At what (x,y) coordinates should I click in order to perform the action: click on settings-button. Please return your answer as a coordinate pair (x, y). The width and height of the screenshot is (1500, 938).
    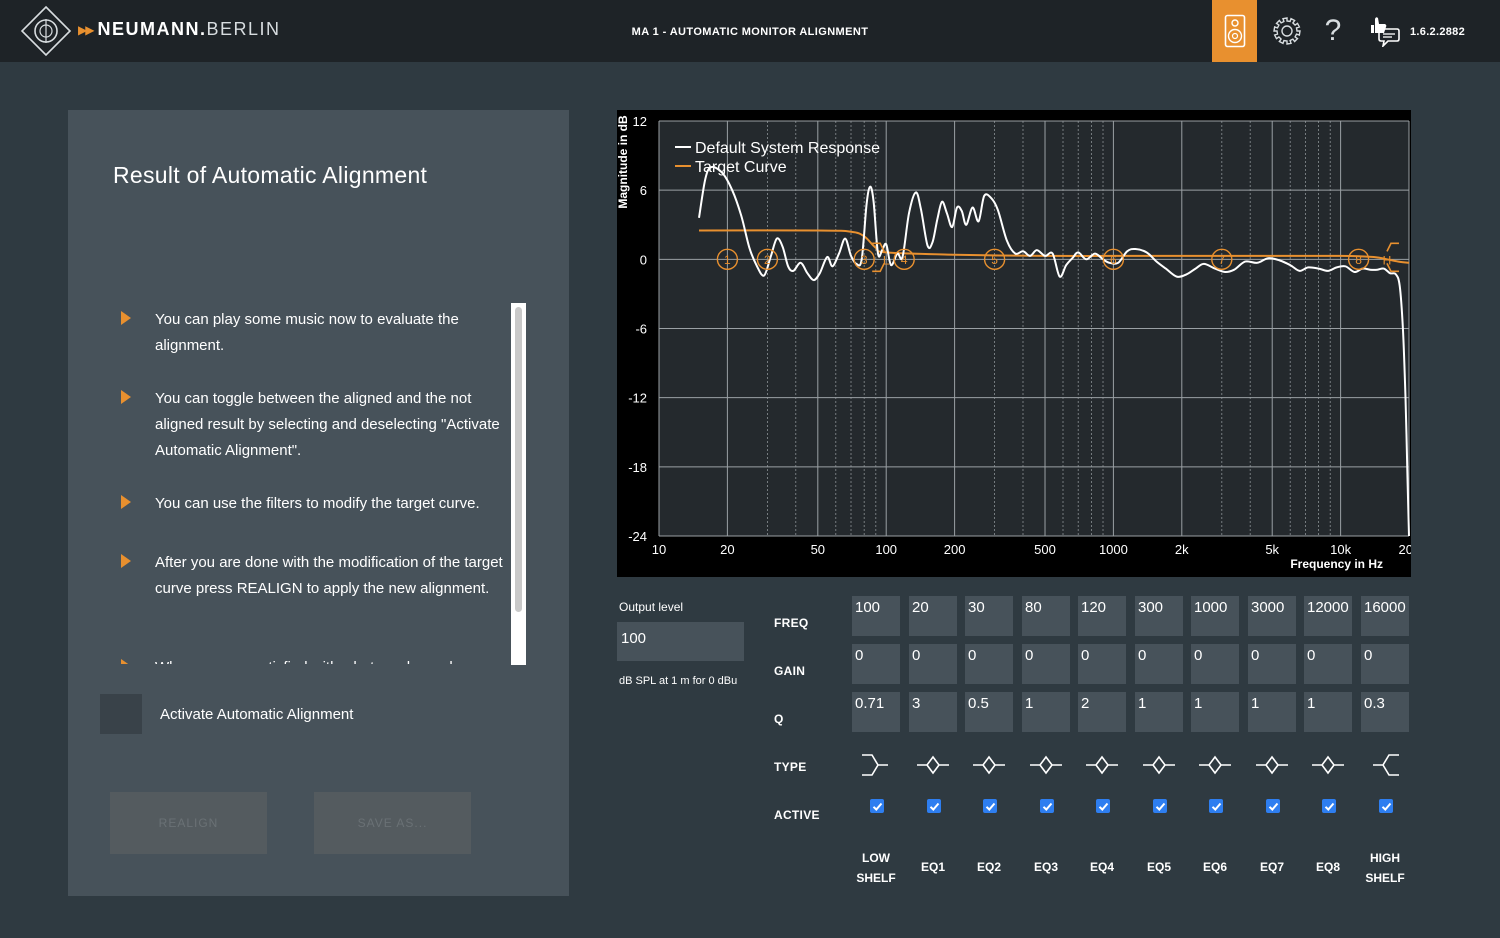
    Looking at the image, I should click on (1287, 31).